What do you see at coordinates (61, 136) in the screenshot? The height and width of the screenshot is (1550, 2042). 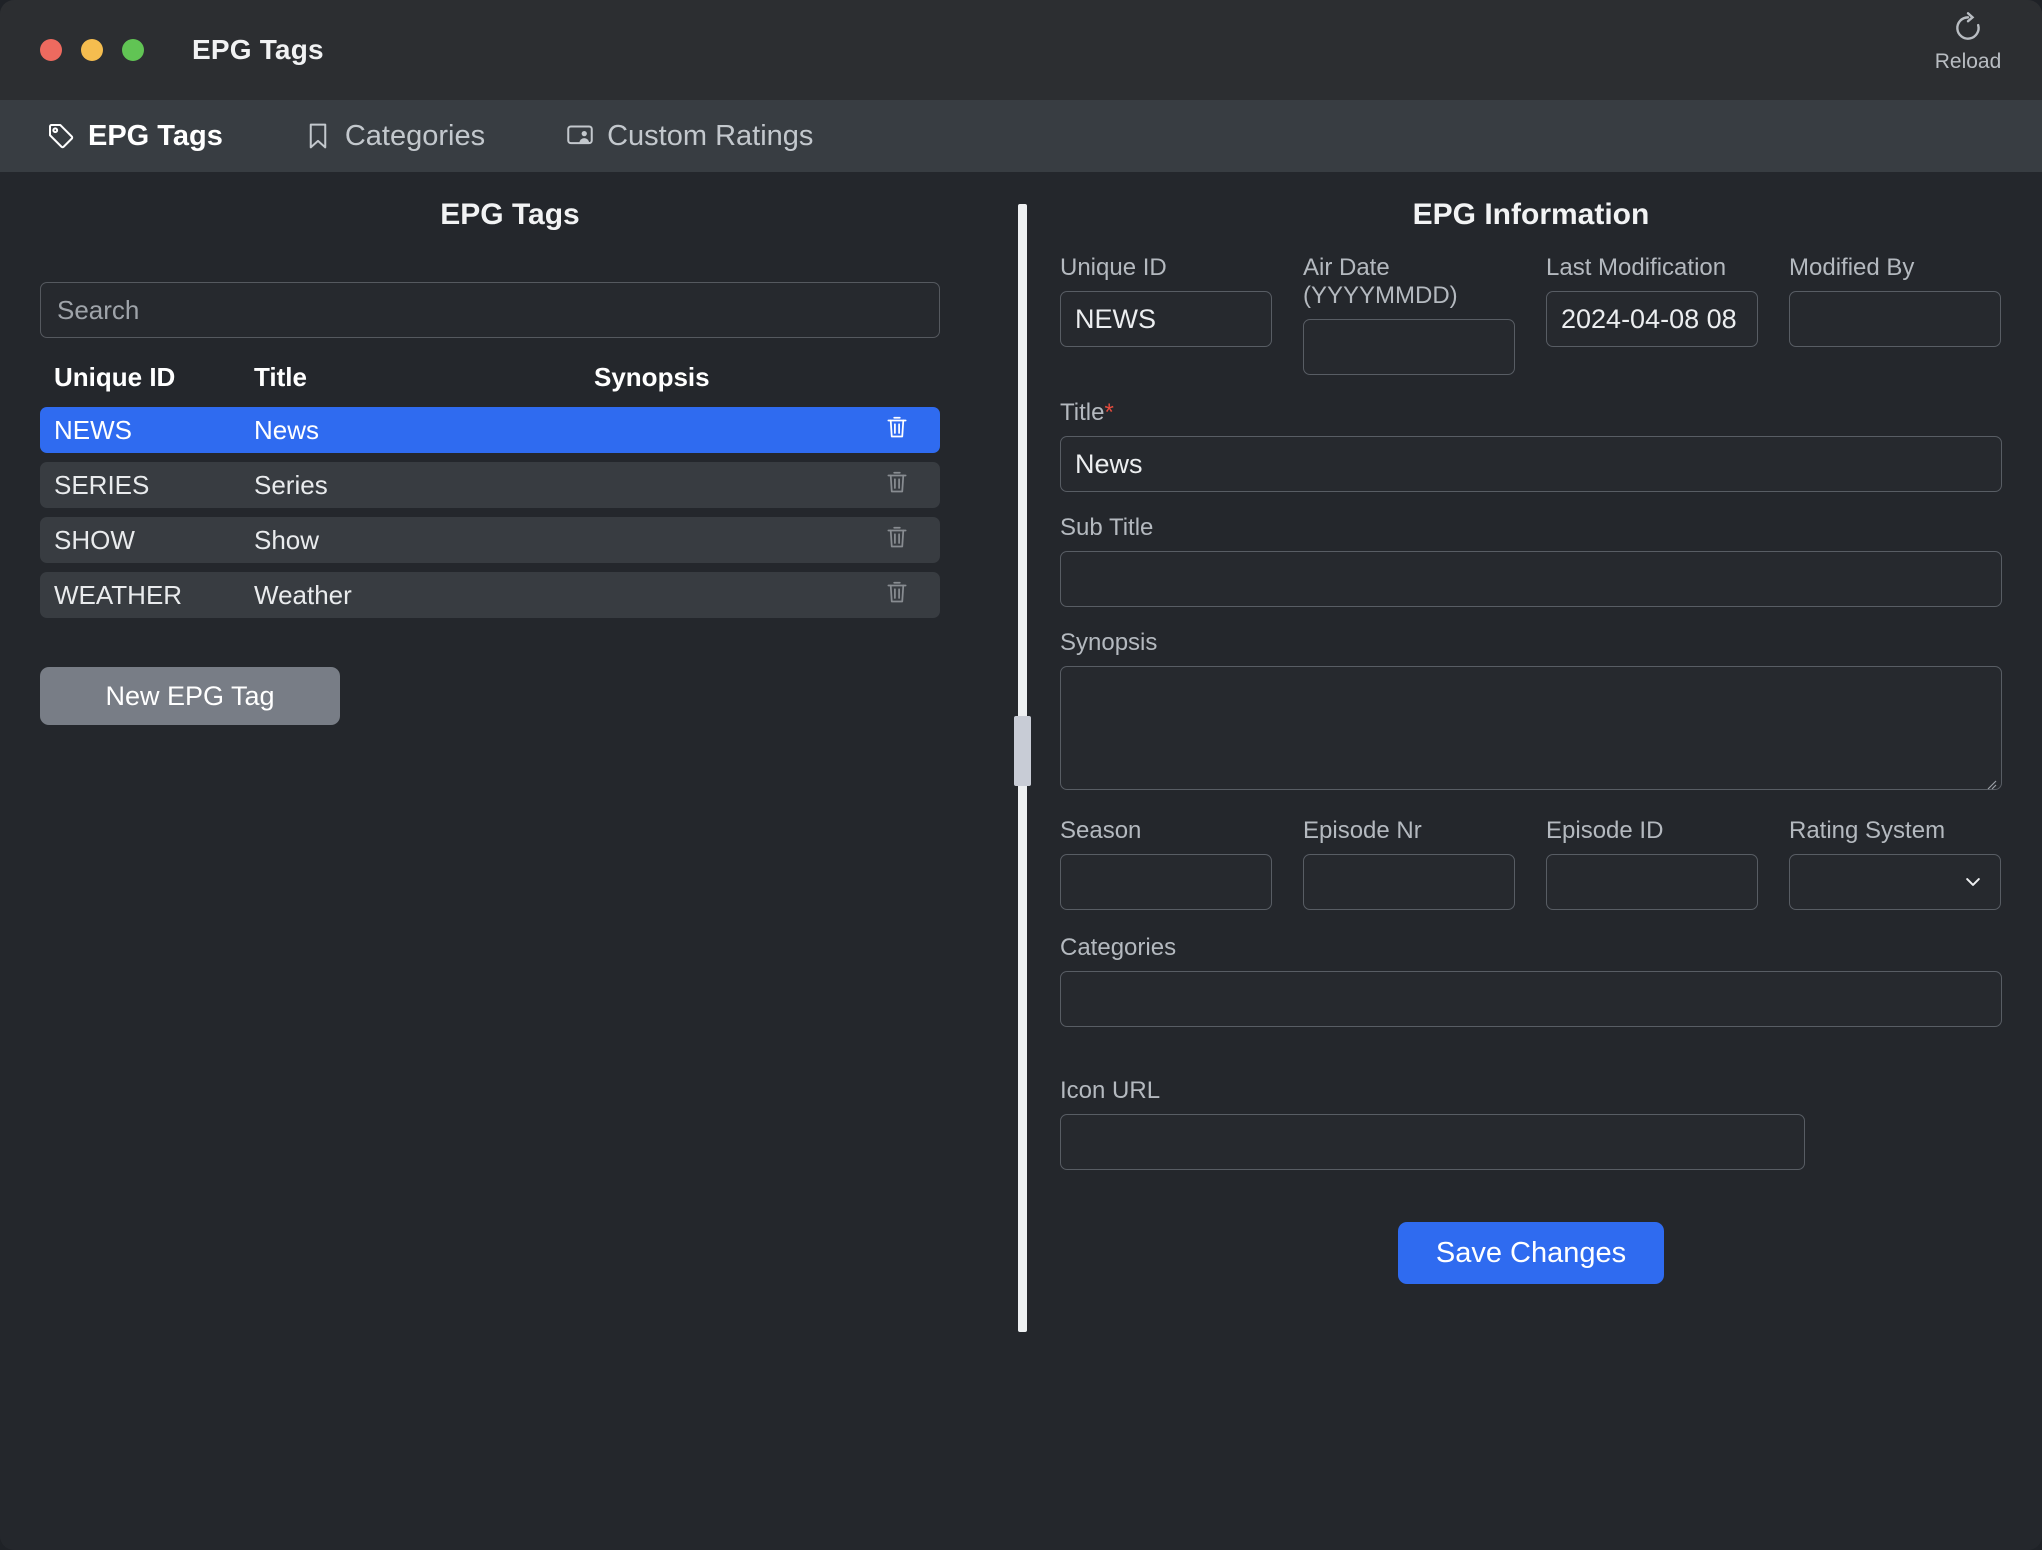 I see `tag-icon` at bounding box center [61, 136].